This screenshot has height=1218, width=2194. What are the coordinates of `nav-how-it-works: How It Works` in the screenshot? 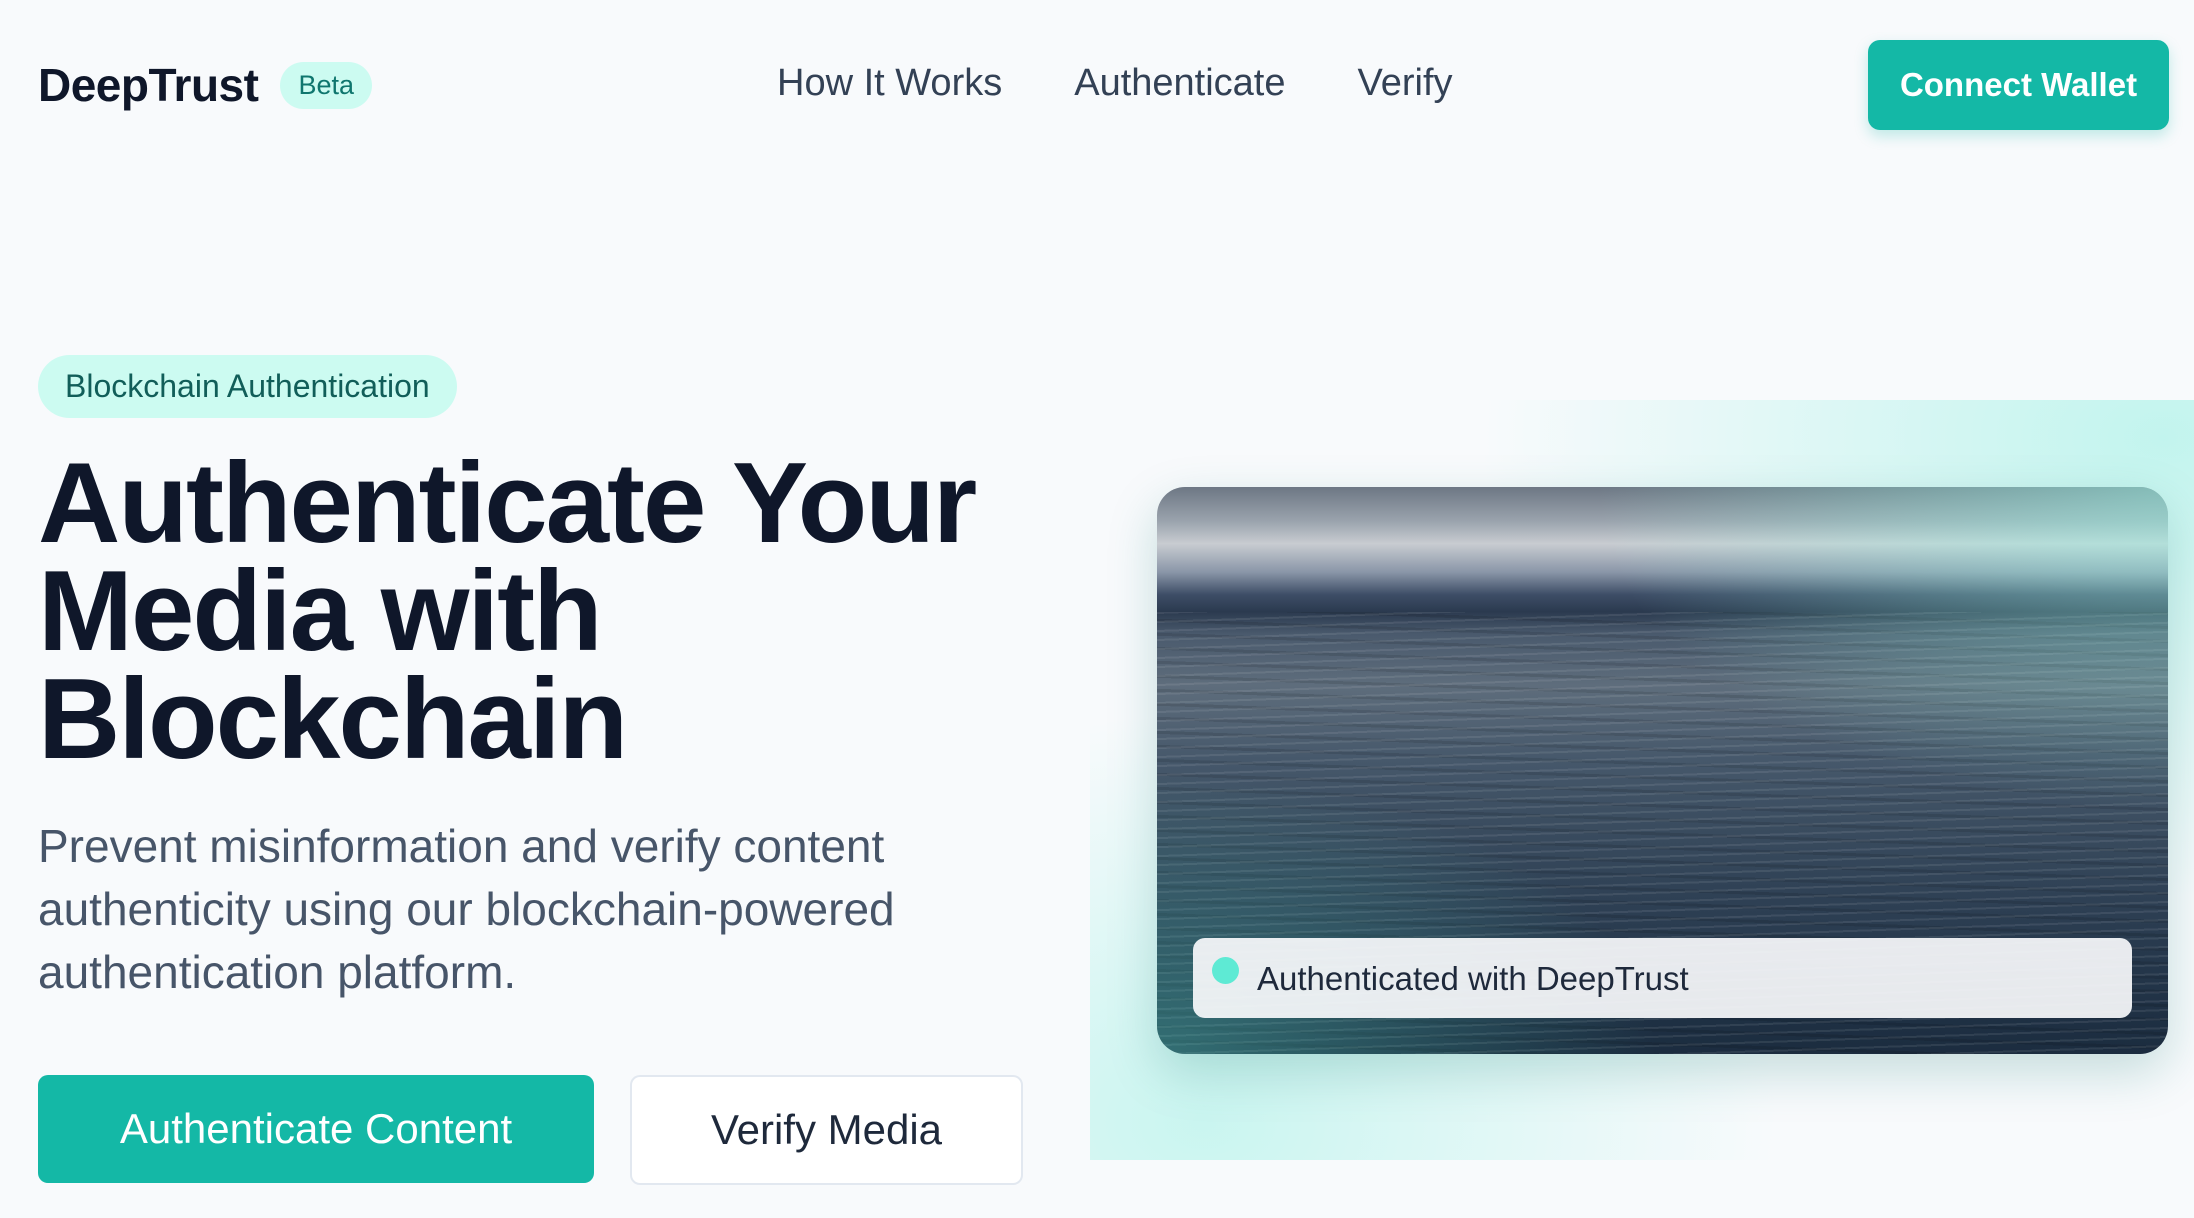 It's located at (889, 83).